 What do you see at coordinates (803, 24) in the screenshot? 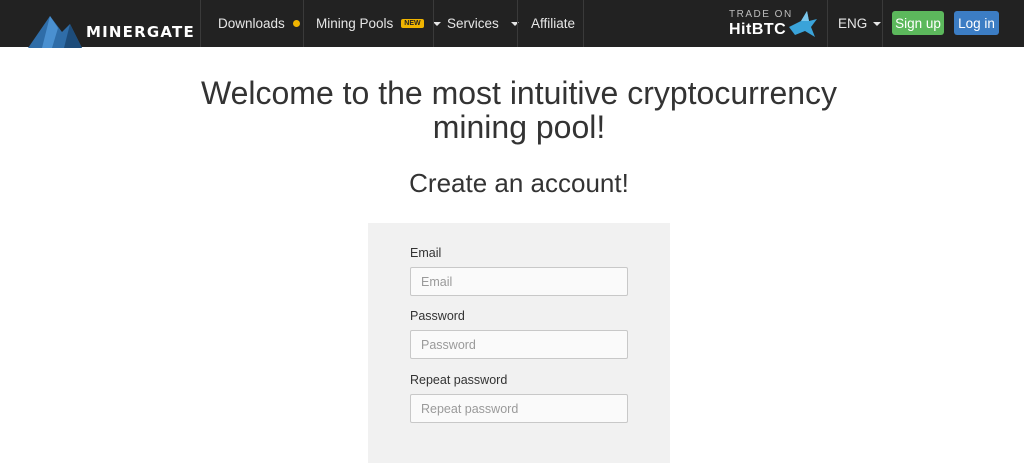
I see `shark-icon` at bounding box center [803, 24].